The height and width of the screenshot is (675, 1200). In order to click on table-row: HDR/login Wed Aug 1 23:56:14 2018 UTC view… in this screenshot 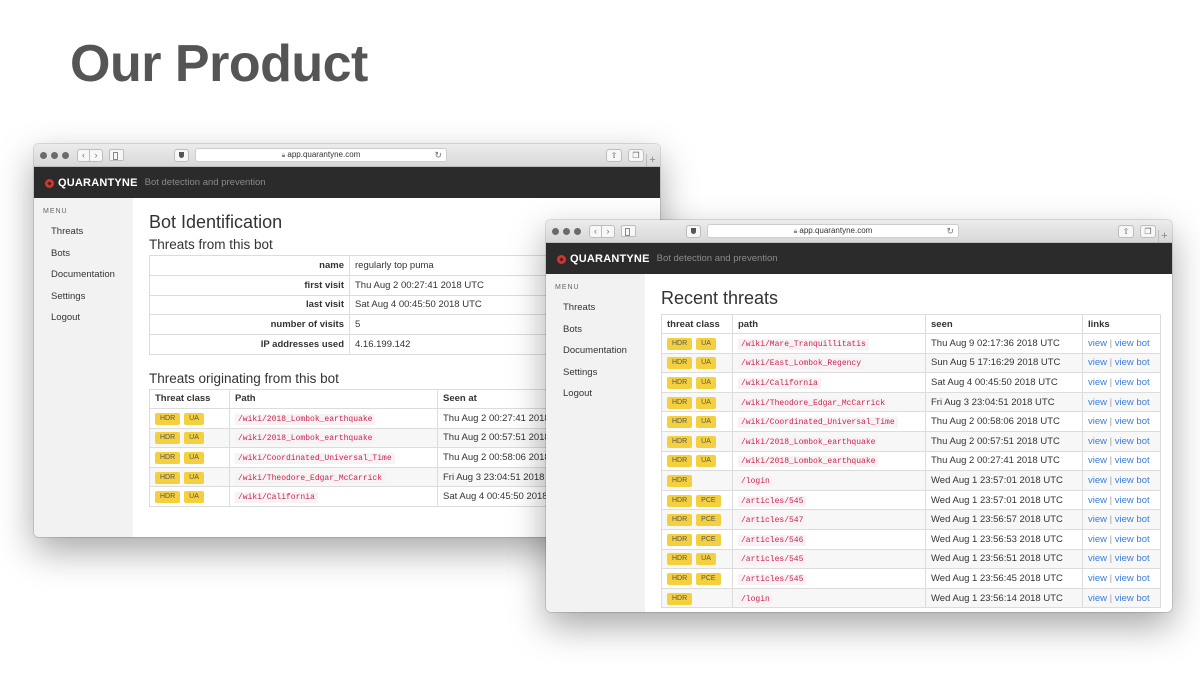, I will do `click(911, 598)`.